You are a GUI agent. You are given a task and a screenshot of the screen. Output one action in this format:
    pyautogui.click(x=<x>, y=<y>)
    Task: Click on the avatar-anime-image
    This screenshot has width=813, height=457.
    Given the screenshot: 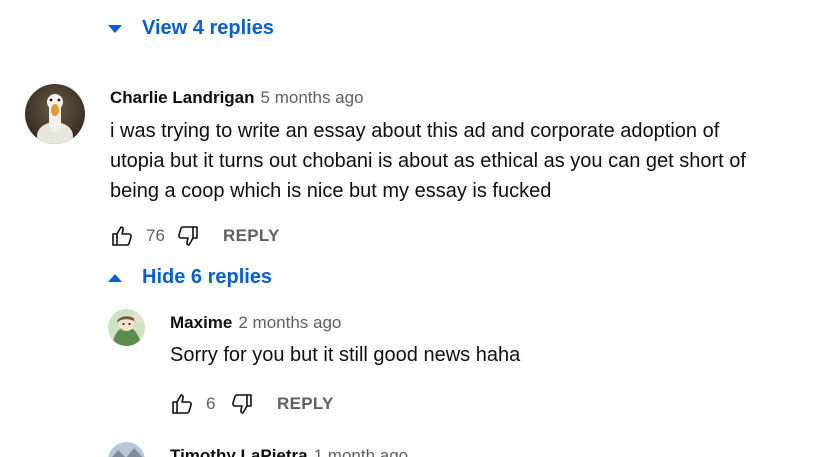 What is the action you would take?
    pyautogui.click(x=126, y=327)
    